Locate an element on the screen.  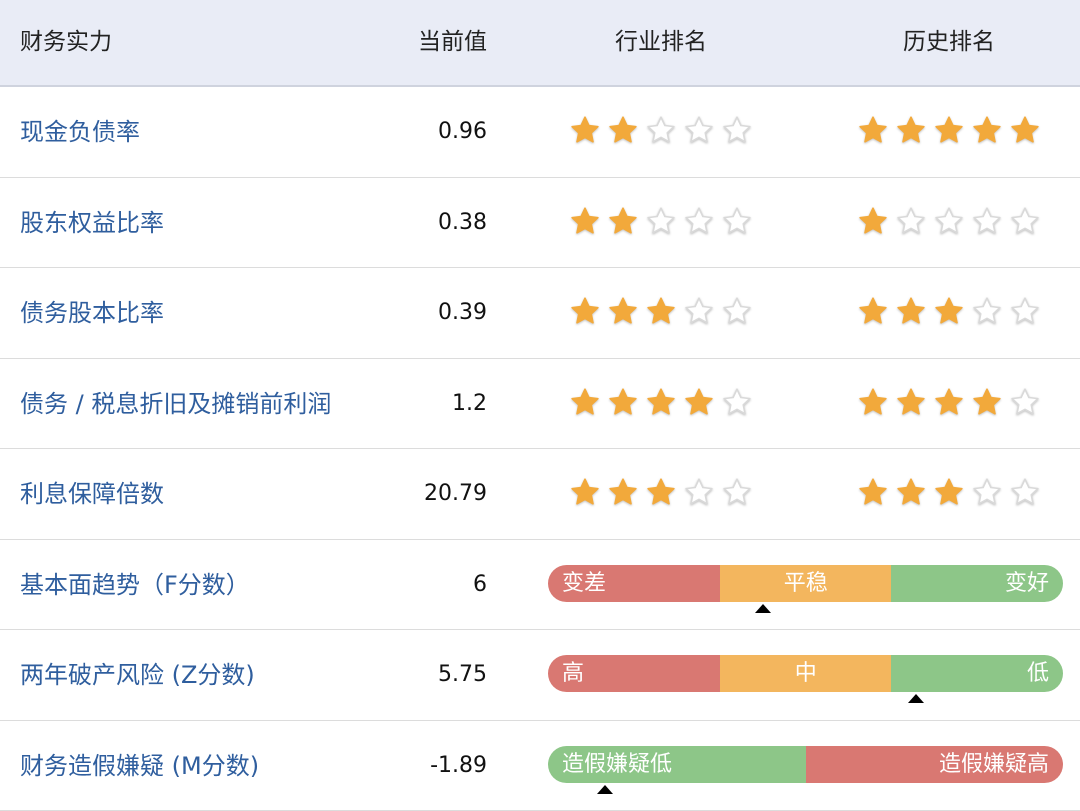
score-segment: 中 is located at coordinates (805, 673).